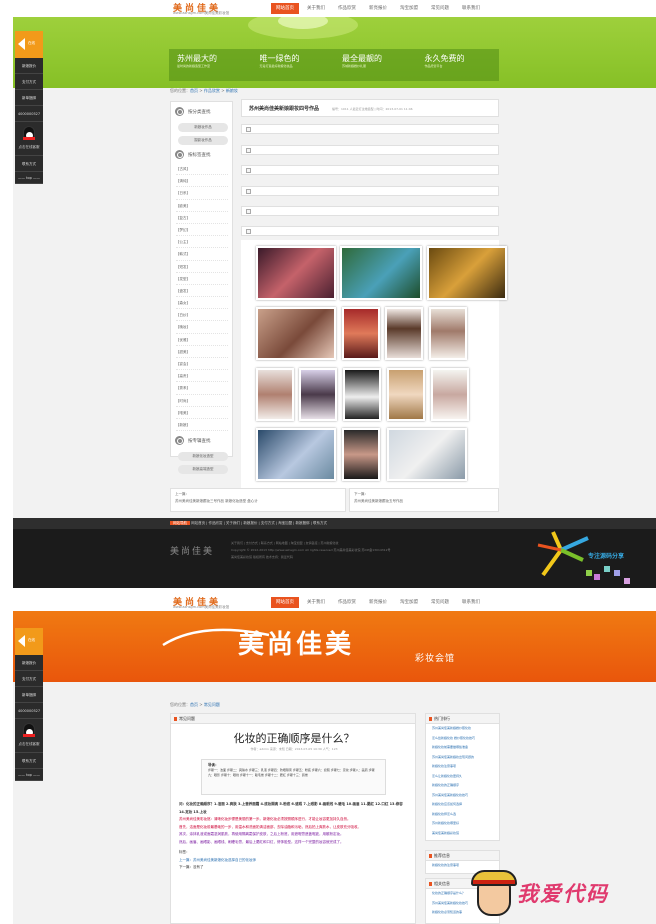 The height and width of the screenshot is (924, 656). I want to click on hot-ranking-item: 苏州美尚佳美新娘婚纱照化妆, so click(462, 729).